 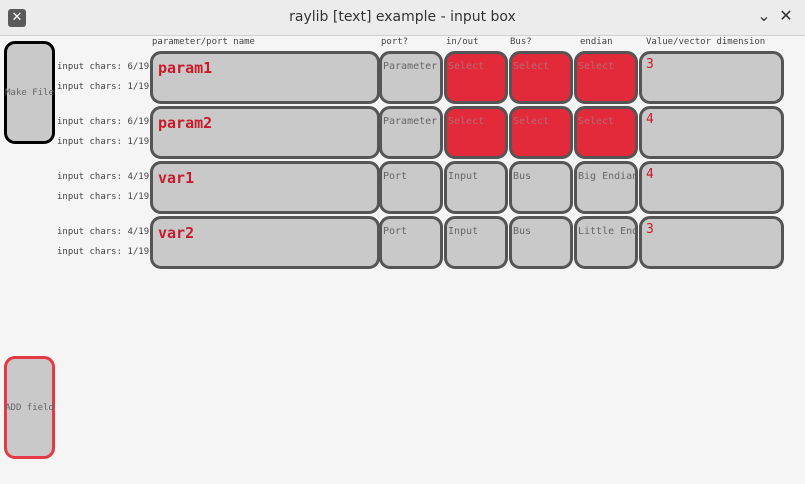 What do you see at coordinates (395, 42) in the screenshot?
I see `header-port: port?` at bounding box center [395, 42].